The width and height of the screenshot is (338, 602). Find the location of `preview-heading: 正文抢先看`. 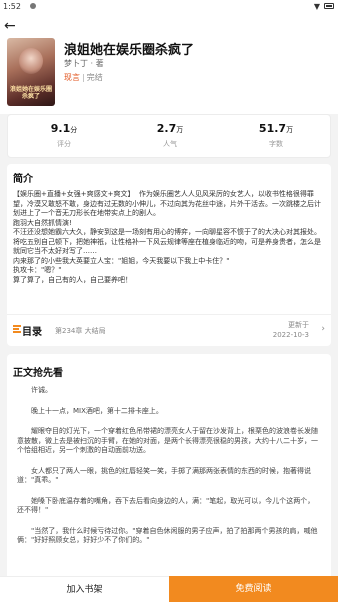

preview-heading: 正文抢先看 is located at coordinates (38, 373).